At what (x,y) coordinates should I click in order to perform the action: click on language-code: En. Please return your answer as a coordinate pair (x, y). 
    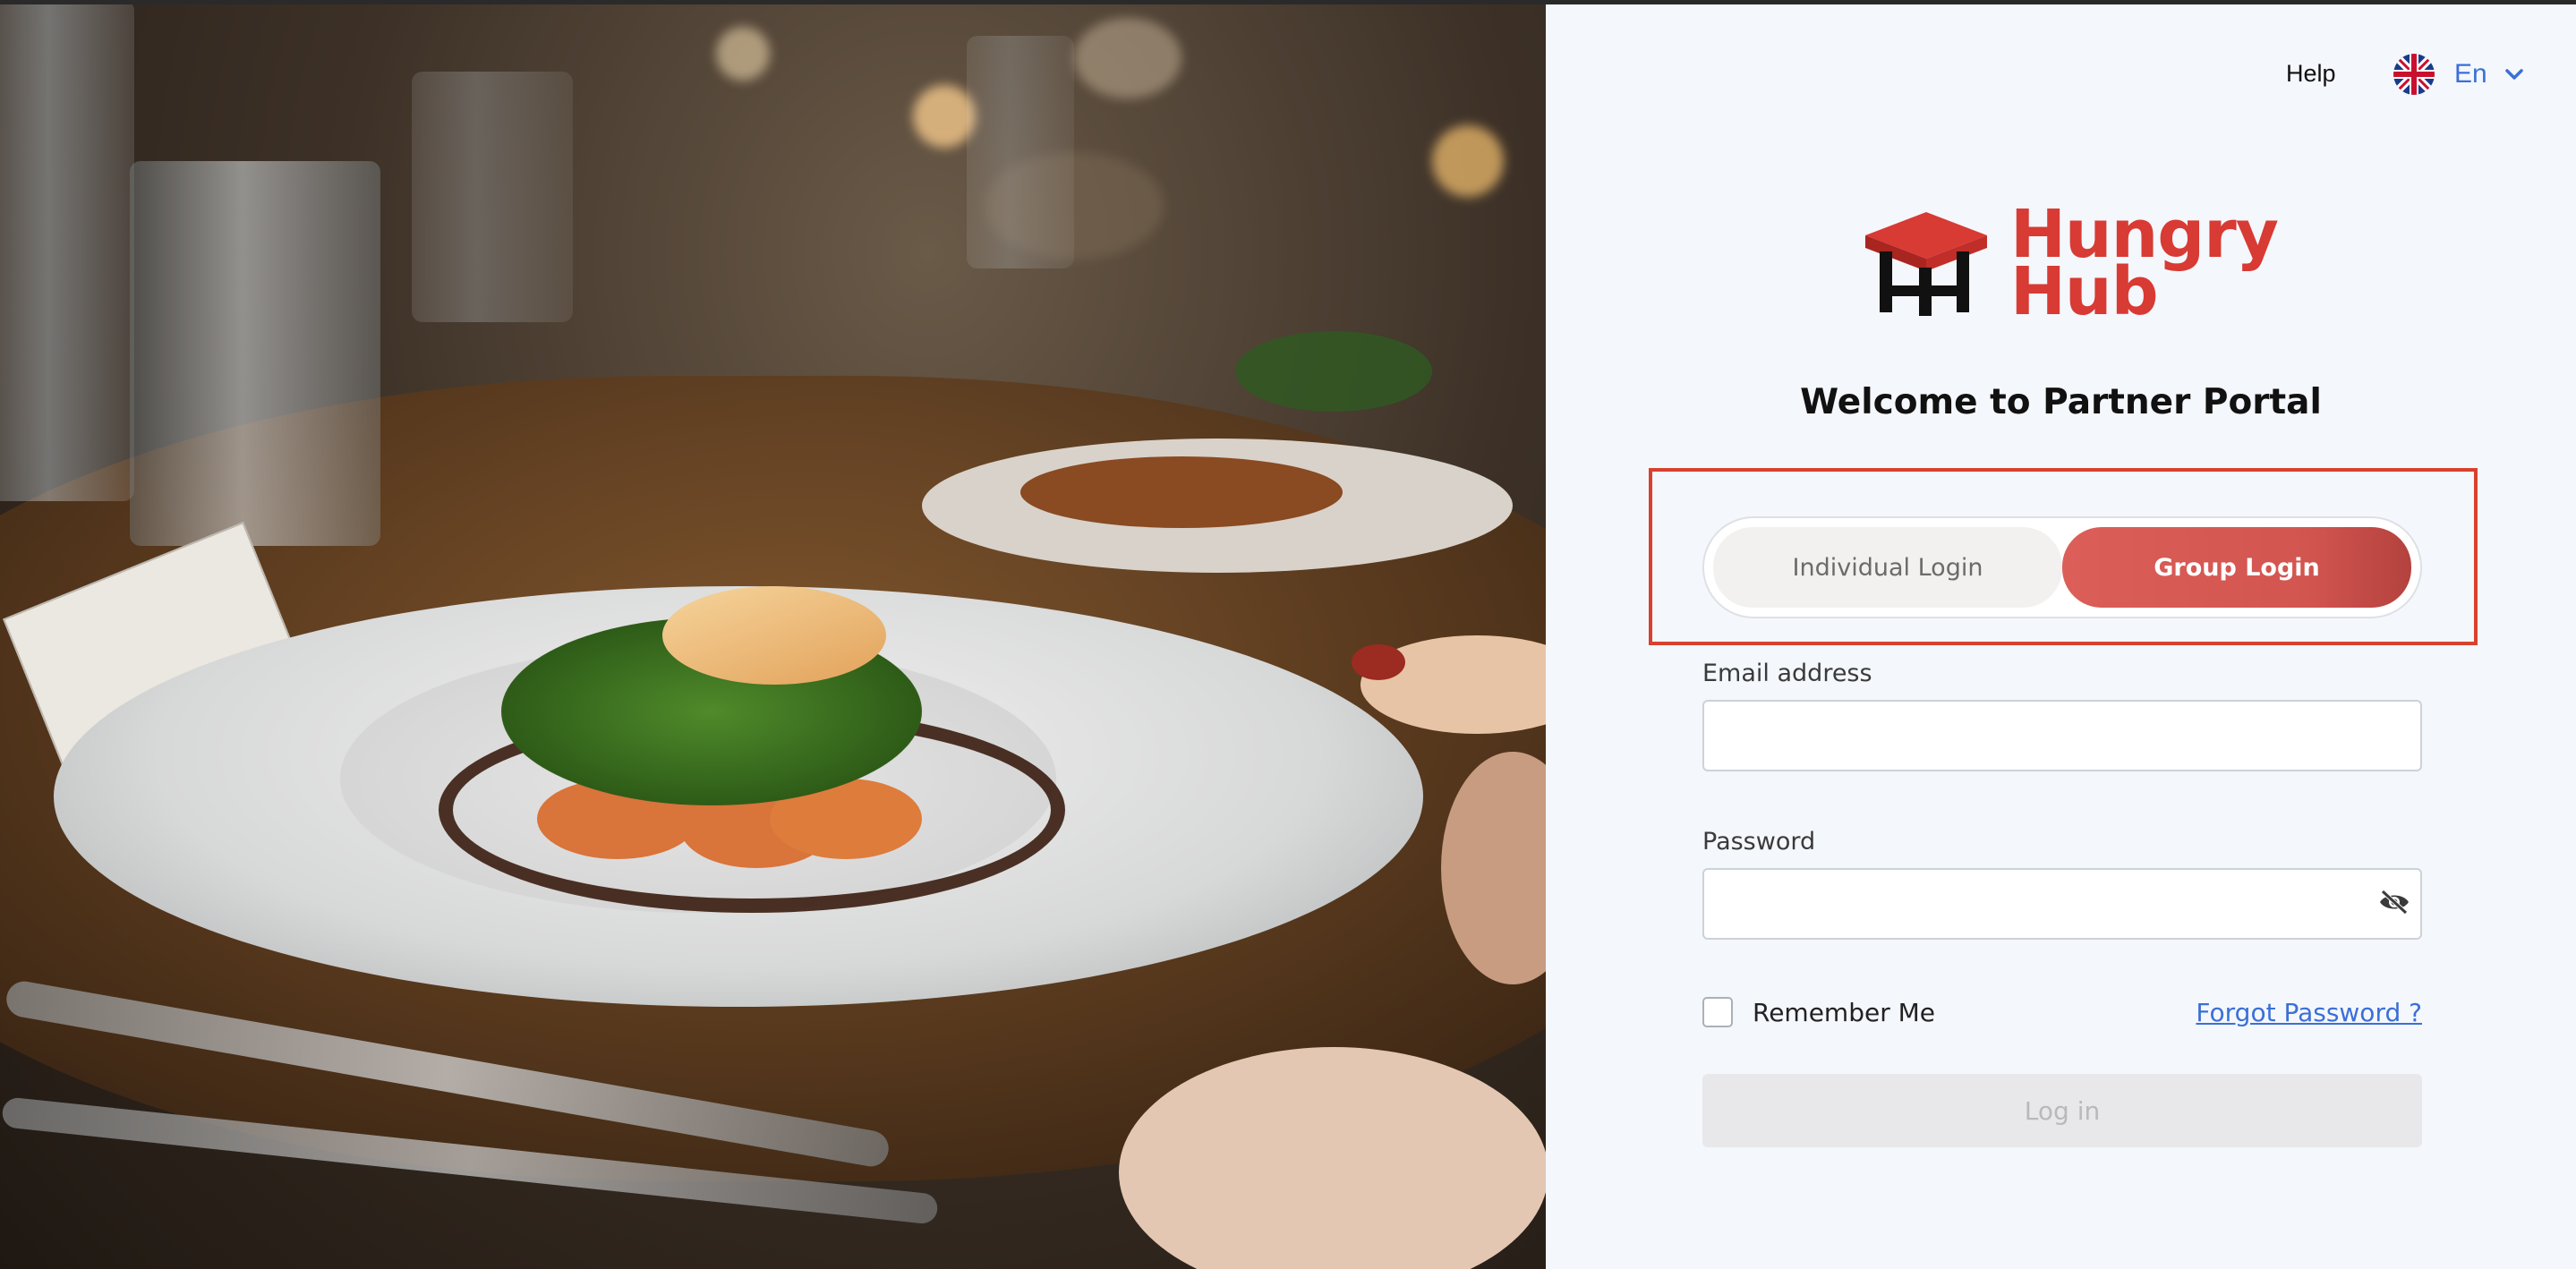
    Looking at the image, I should click on (2470, 74).